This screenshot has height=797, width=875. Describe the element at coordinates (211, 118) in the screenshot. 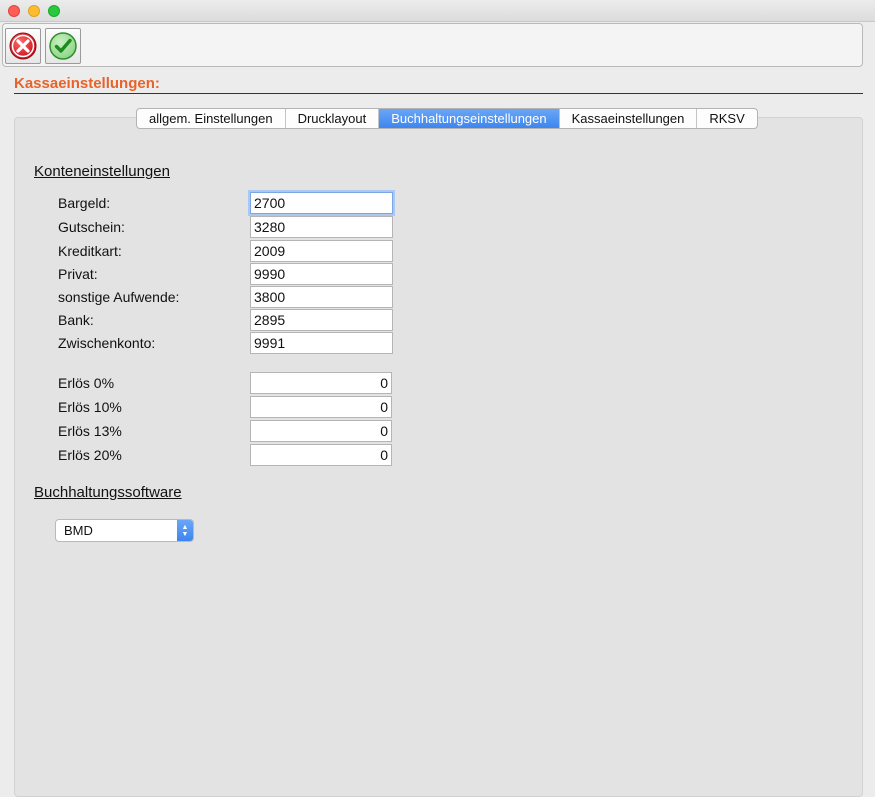

I see `tab-allgem-einstellungen: allgem. Einstellungen` at that location.